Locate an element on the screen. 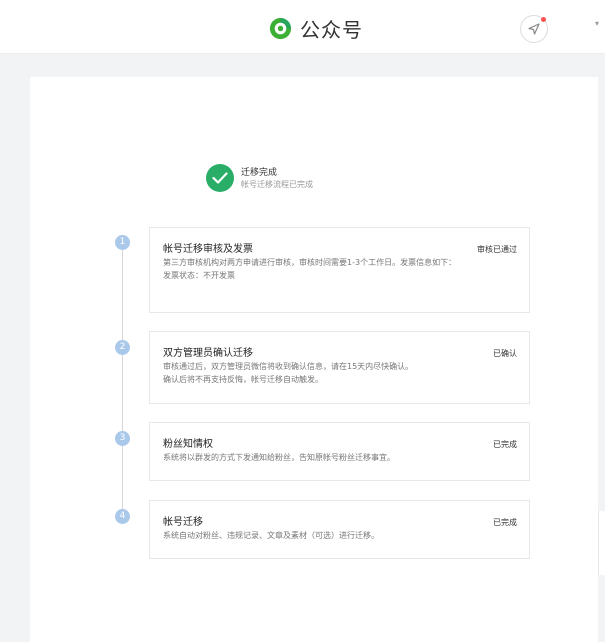 The height and width of the screenshot is (642, 605). success-badge is located at coordinates (220, 178).